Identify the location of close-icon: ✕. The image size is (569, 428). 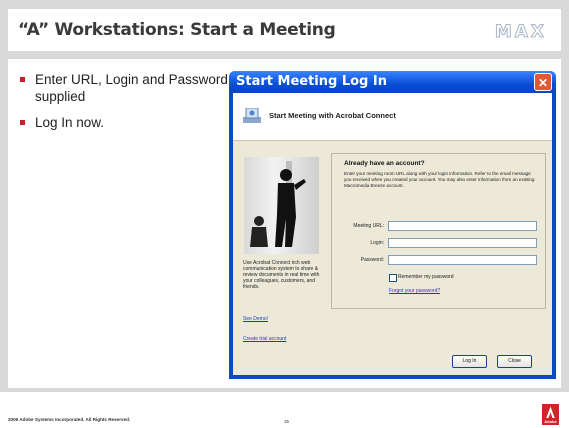
(543, 82).